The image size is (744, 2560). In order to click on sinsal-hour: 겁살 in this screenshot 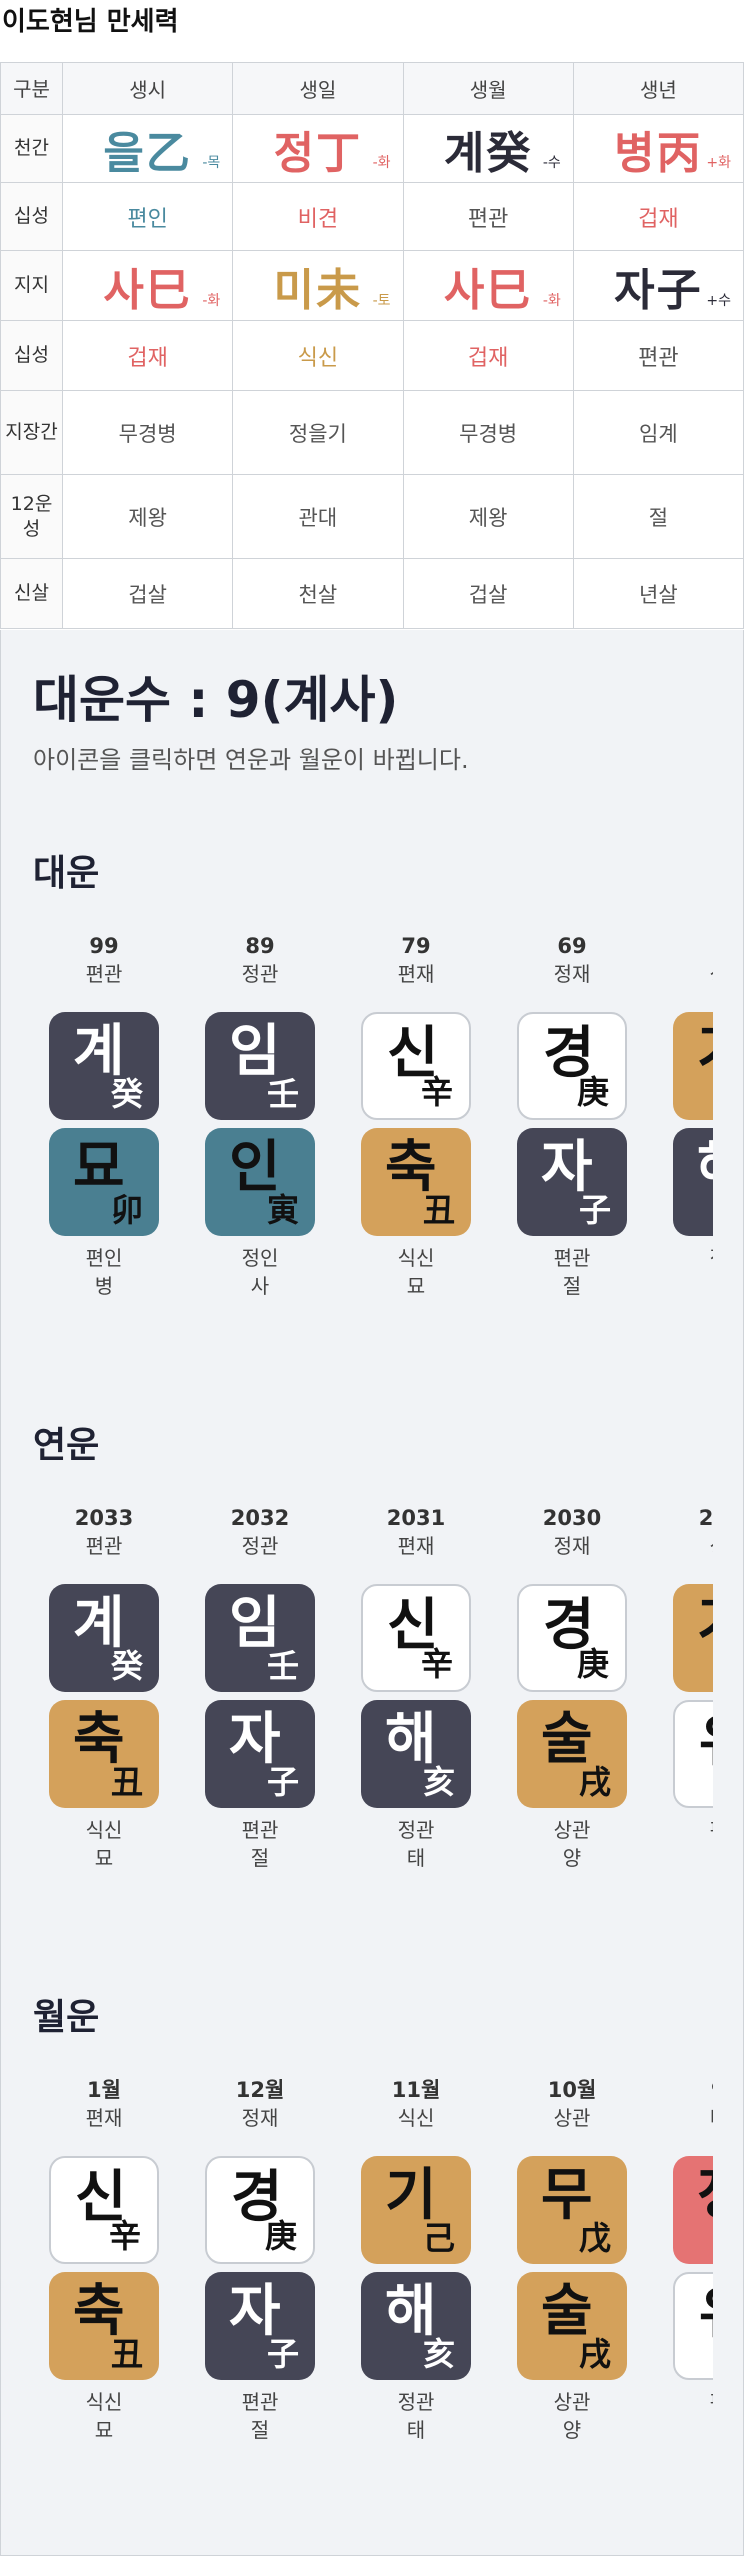, I will do `click(147, 593)`.